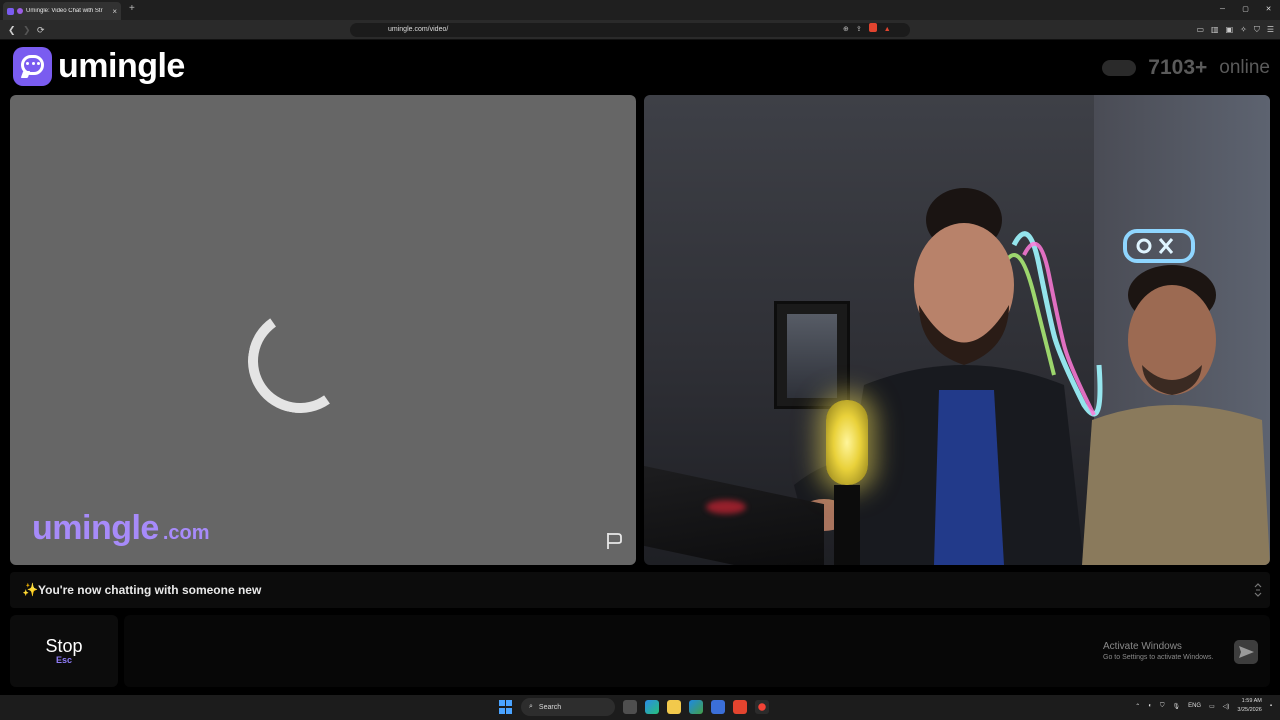 The height and width of the screenshot is (720, 1280). Describe the element at coordinates (20, 11) in the screenshot. I see `recording-indicator-icon` at that location.